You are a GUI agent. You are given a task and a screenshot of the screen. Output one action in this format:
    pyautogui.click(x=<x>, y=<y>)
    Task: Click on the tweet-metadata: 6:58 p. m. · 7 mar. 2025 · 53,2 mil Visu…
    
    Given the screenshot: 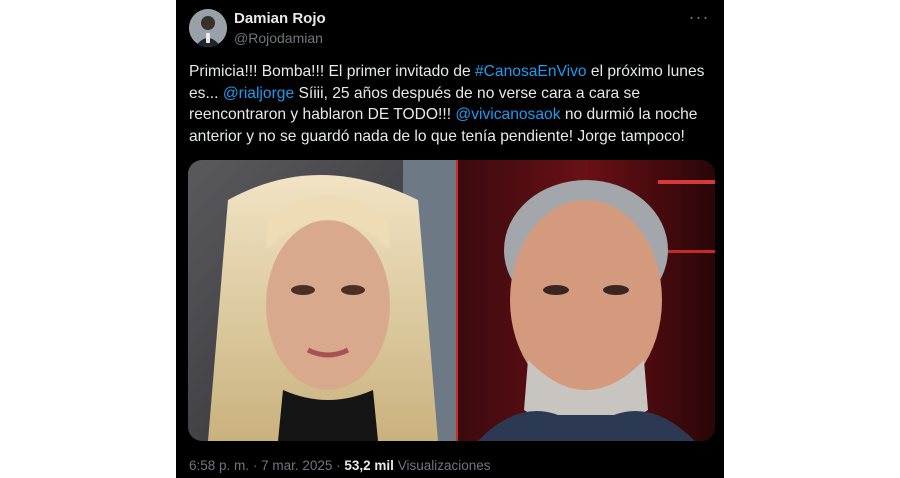 What is the action you would take?
    pyautogui.click(x=340, y=465)
    